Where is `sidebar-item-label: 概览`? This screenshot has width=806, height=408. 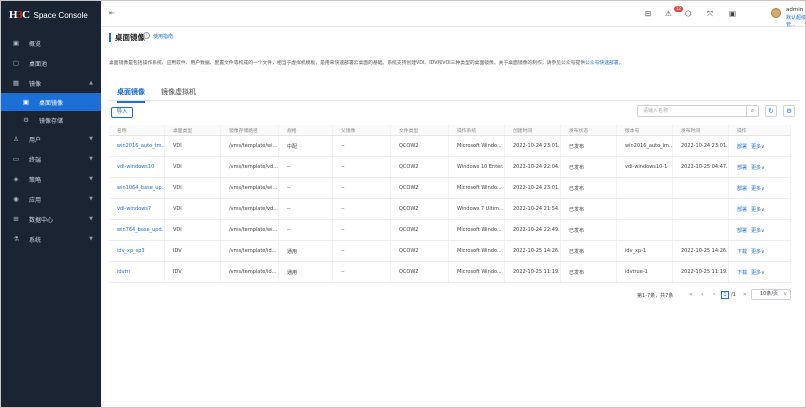 sidebar-item-label: 概览 is located at coordinates (35, 44).